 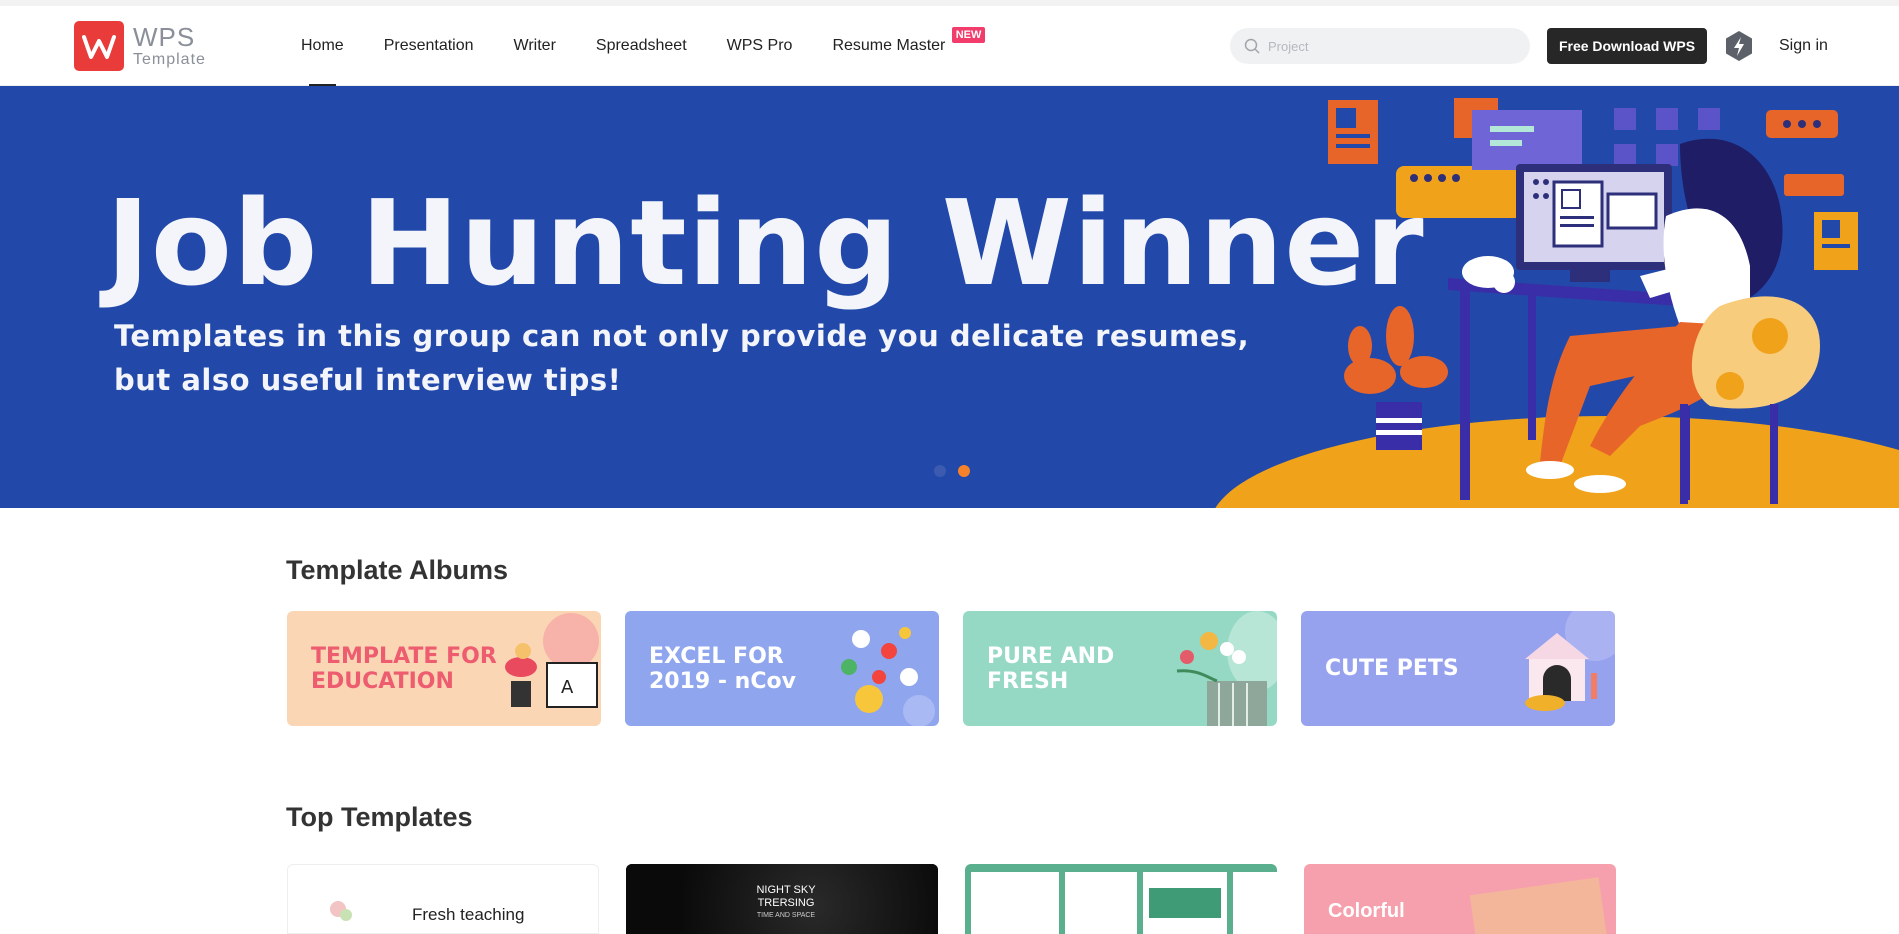 What do you see at coordinates (535, 46) in the screenshot?
I see `nav-writer: Writer` at bounding box center [535, 46].